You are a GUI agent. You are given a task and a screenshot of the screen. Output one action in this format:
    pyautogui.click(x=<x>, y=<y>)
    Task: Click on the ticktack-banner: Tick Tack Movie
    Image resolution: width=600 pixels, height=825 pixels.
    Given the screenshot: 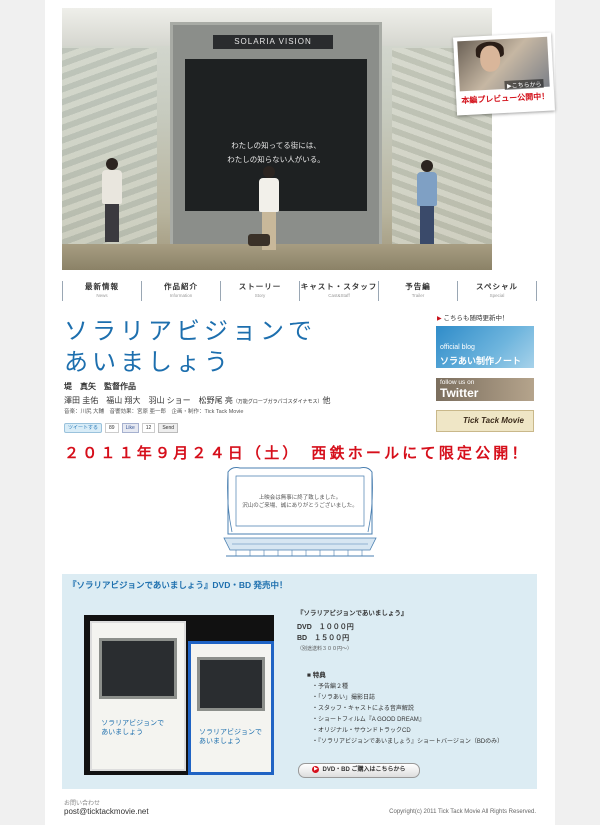 What is the action you would take?
    pyautogui.click(x=485, y=421)
    